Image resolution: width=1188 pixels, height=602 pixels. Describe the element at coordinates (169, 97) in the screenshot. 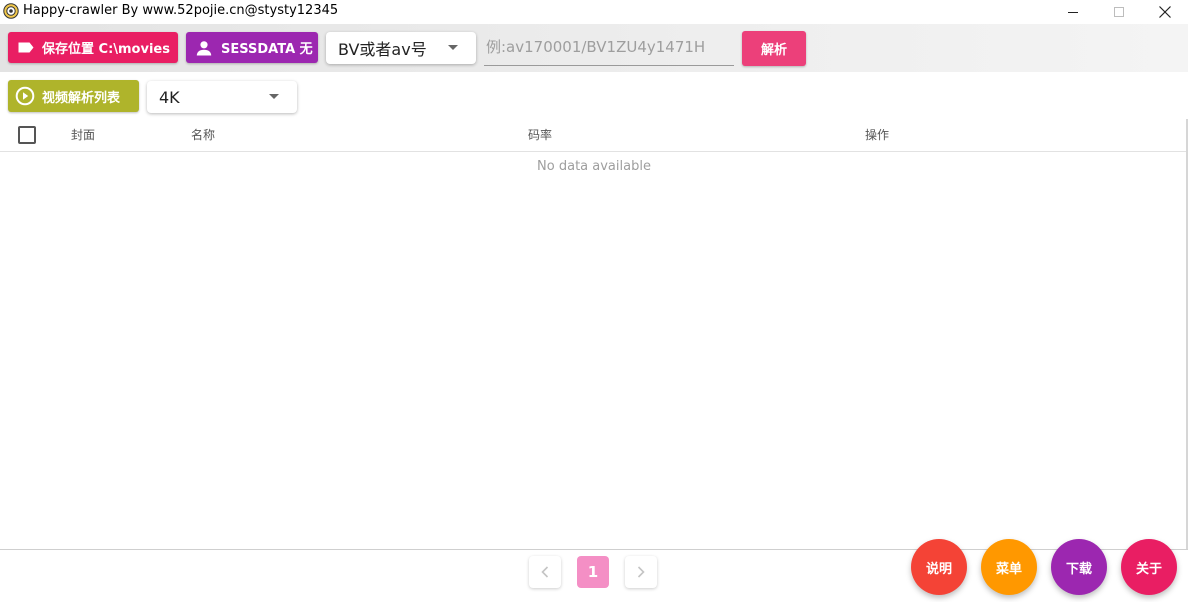

I see `quality-select-value: 4K` at that location.